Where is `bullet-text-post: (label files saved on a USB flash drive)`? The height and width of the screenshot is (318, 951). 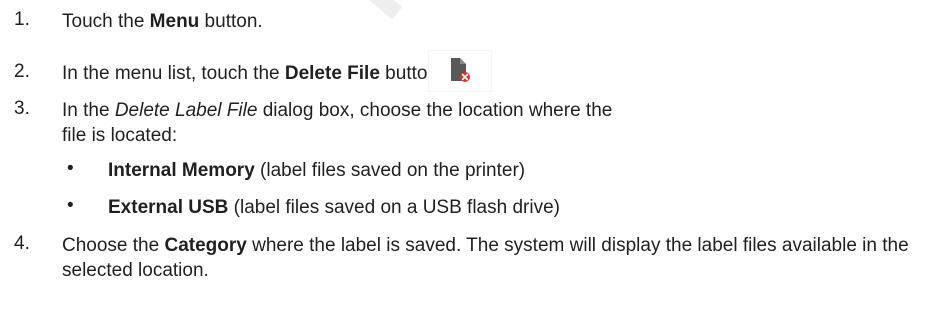
bullet-text-post: (label files saved on a USB flash drive) is located at coordinates (394, 207).